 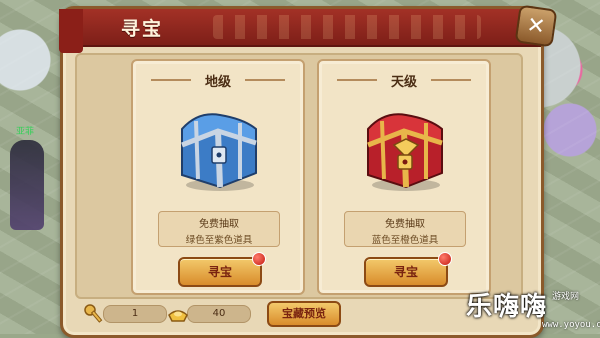 I want to click on item-range-label: 蓝色至橙色道具, so click(x=405, y=240).